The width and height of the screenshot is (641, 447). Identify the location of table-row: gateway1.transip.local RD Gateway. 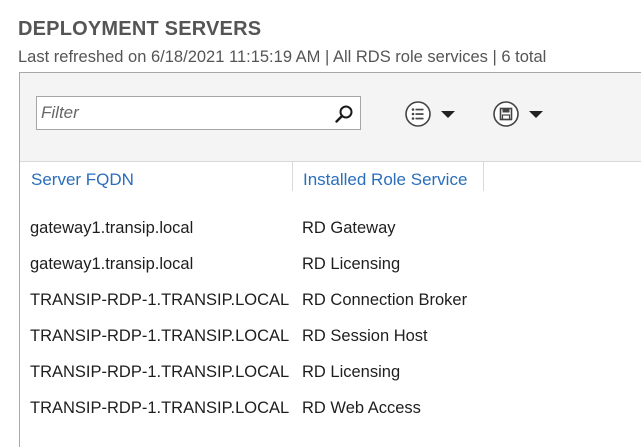
(330, 228).